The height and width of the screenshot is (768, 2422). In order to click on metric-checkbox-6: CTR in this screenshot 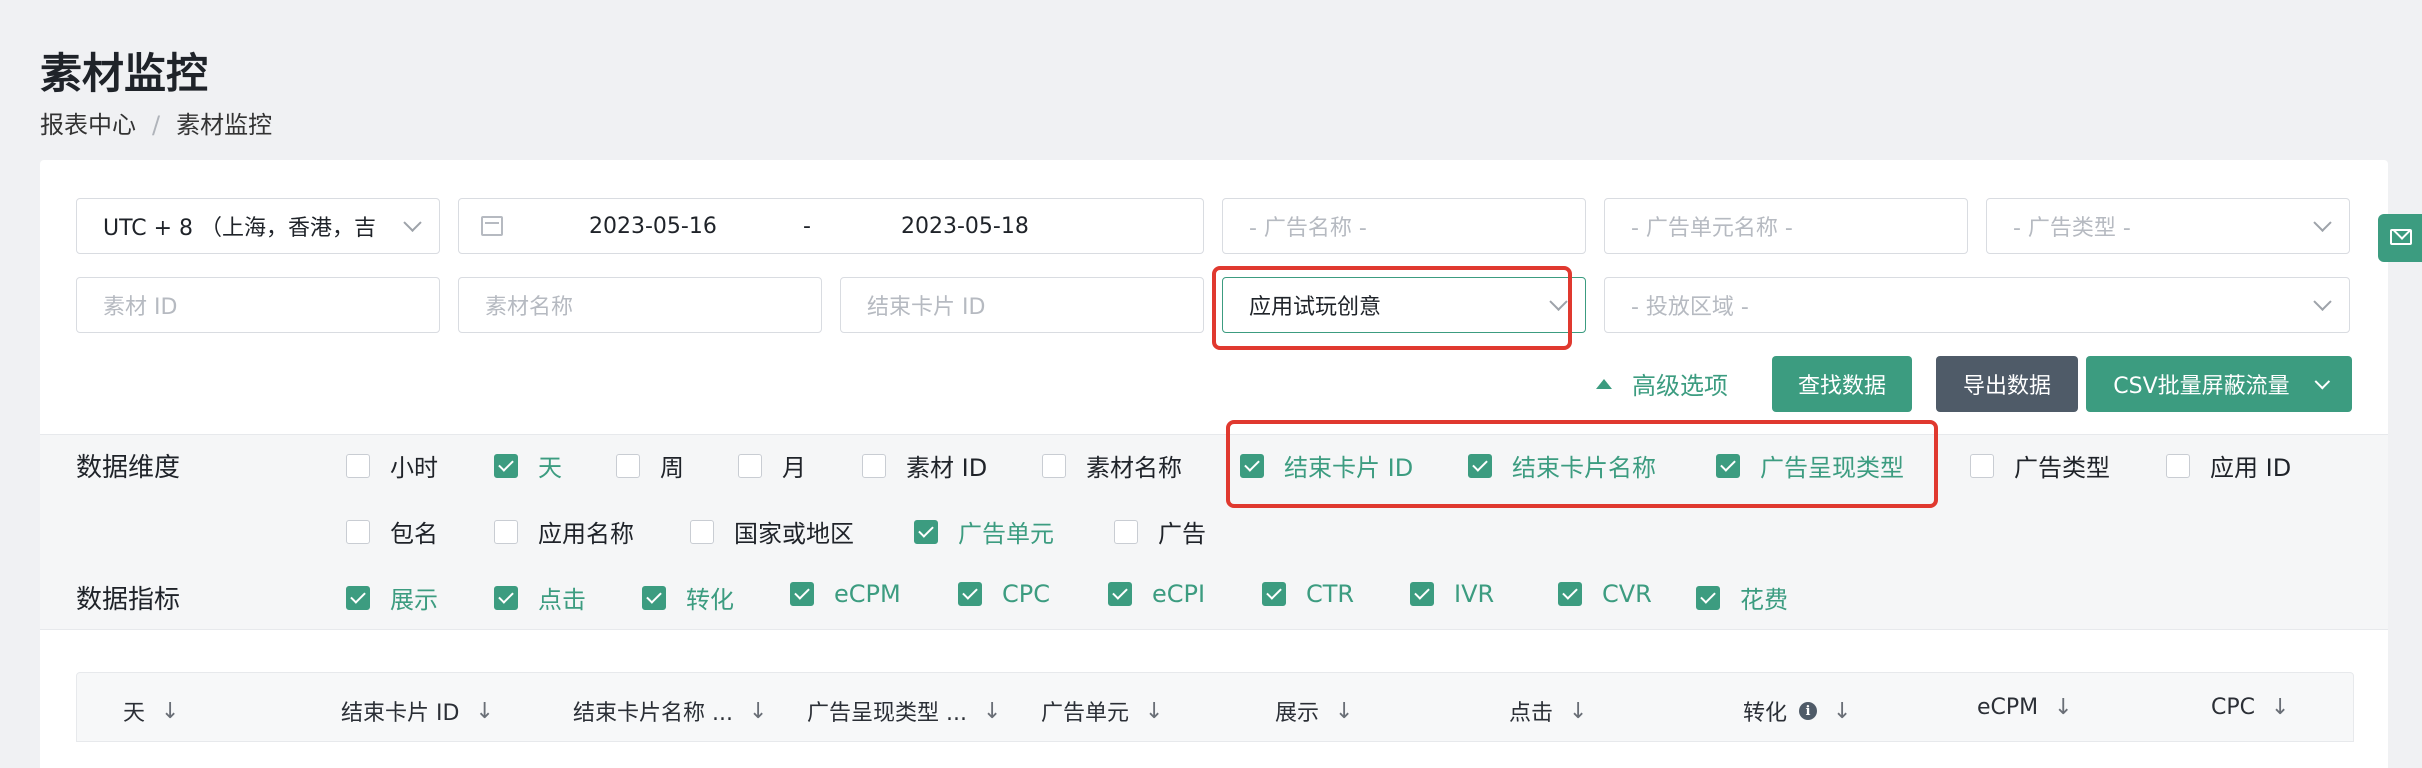, I will do `click(1308, 594)`.